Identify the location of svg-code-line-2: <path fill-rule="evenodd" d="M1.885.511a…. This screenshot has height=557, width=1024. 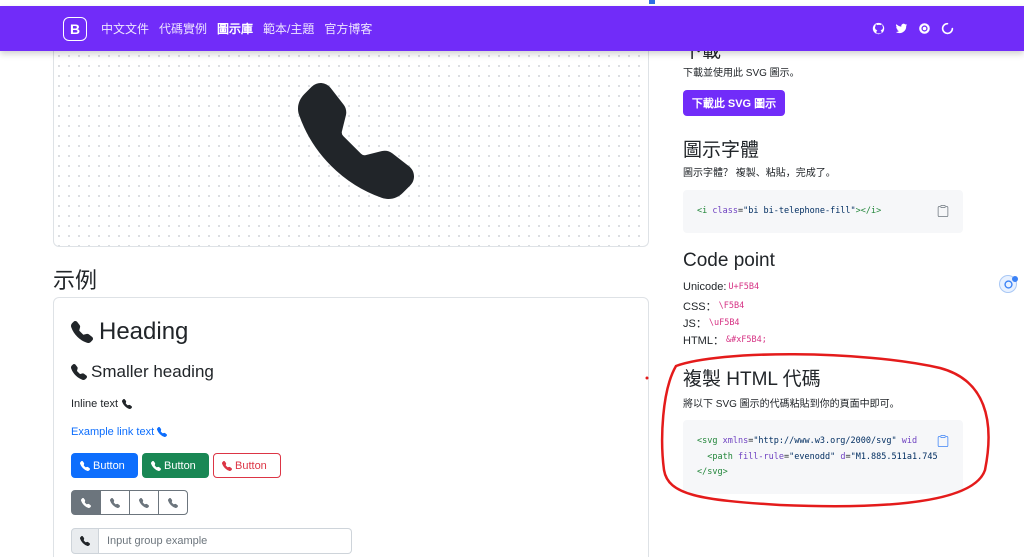
(817, 457).